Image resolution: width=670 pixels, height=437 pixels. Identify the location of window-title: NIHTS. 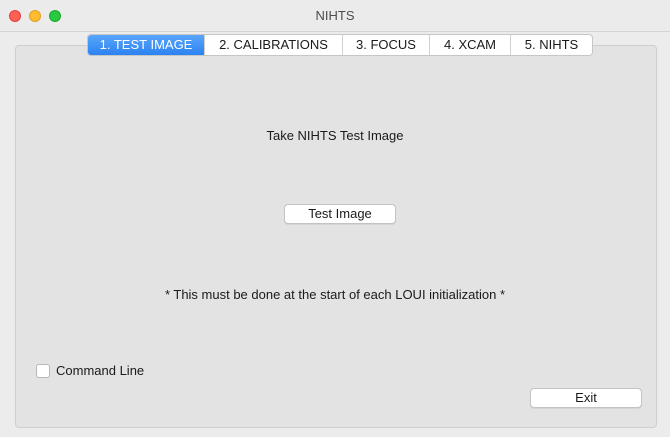
(335, 15).